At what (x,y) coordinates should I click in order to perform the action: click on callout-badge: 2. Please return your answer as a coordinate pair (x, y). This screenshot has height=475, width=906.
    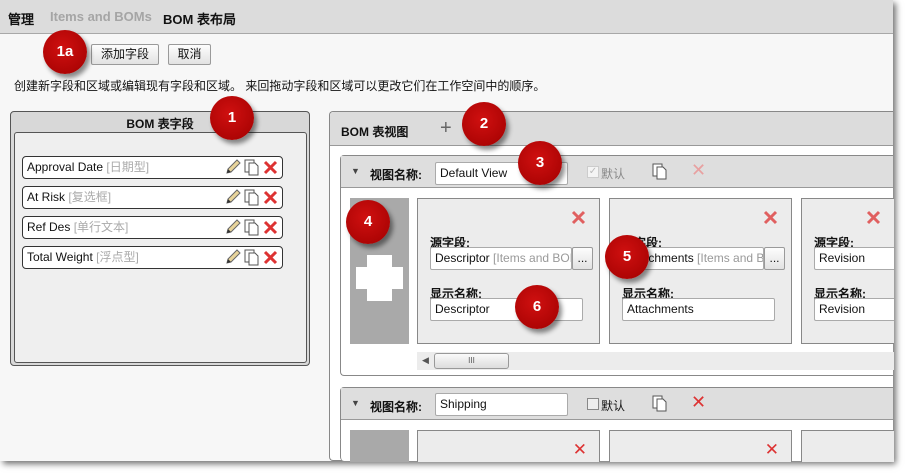
    Looking at the image, I should click on (484, 124).